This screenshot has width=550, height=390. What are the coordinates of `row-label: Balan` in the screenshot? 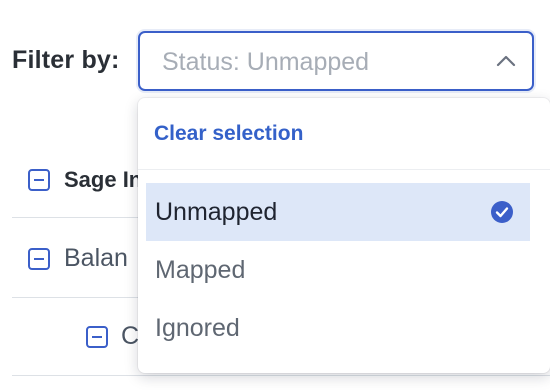 It's located at (96, 258).